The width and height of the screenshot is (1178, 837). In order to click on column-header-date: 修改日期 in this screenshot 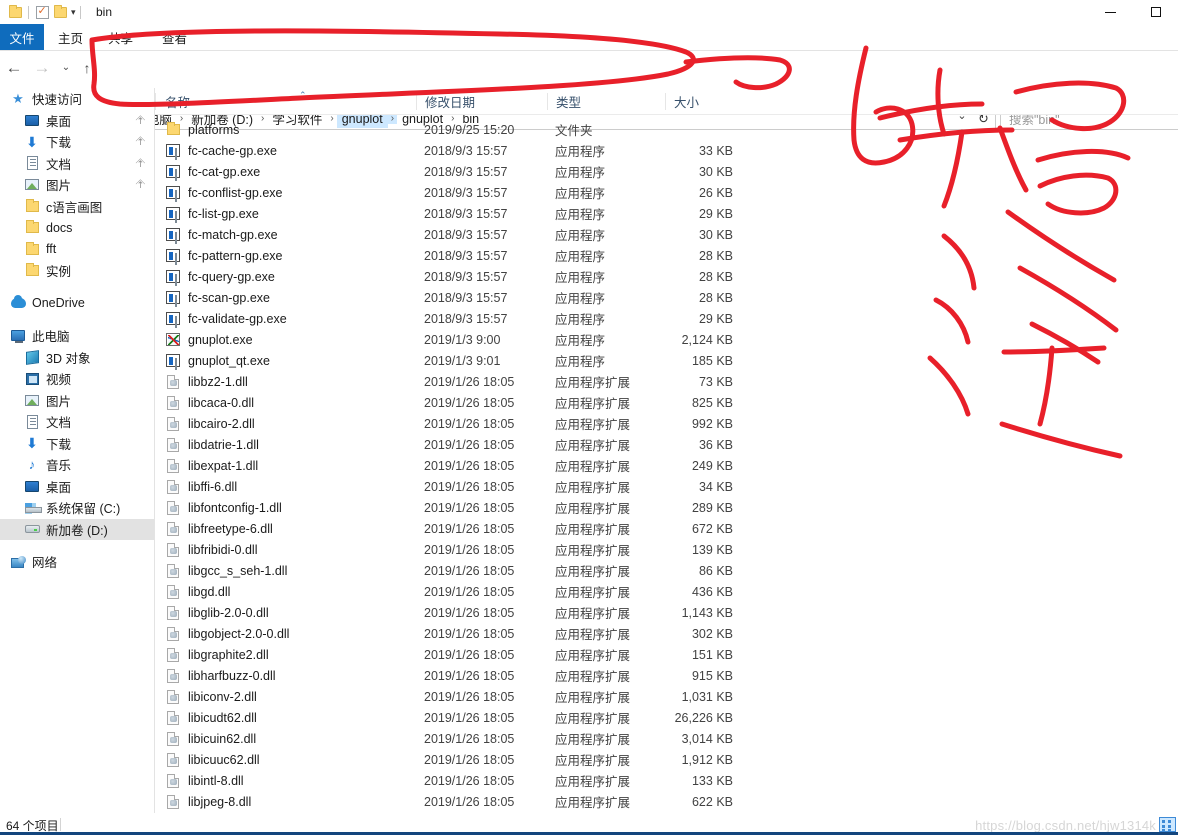, I will do `click(445, 101)`.